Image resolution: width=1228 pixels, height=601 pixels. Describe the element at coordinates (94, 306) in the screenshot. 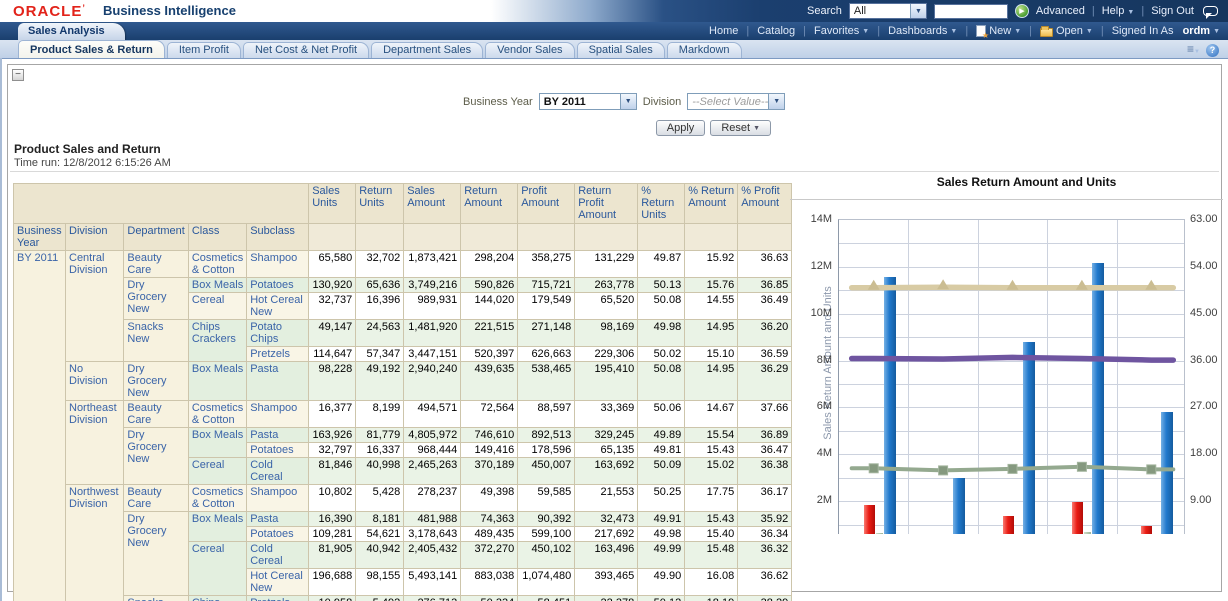

I see `pivot-dim-central-division: Central Division` at that location.